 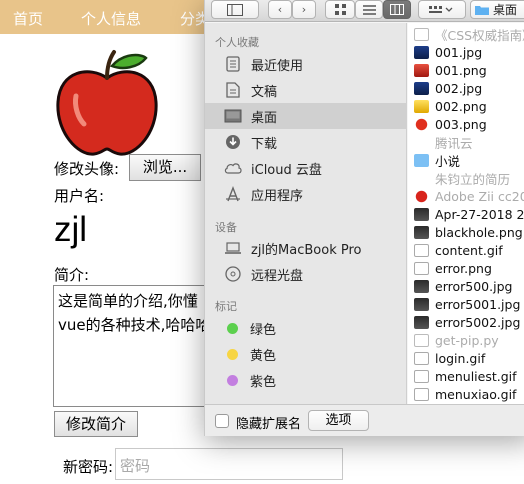 What do you see at coordinates (448, 161) in the screenshot?
I see `file-name: 小说` at bounding box center [448, 161].